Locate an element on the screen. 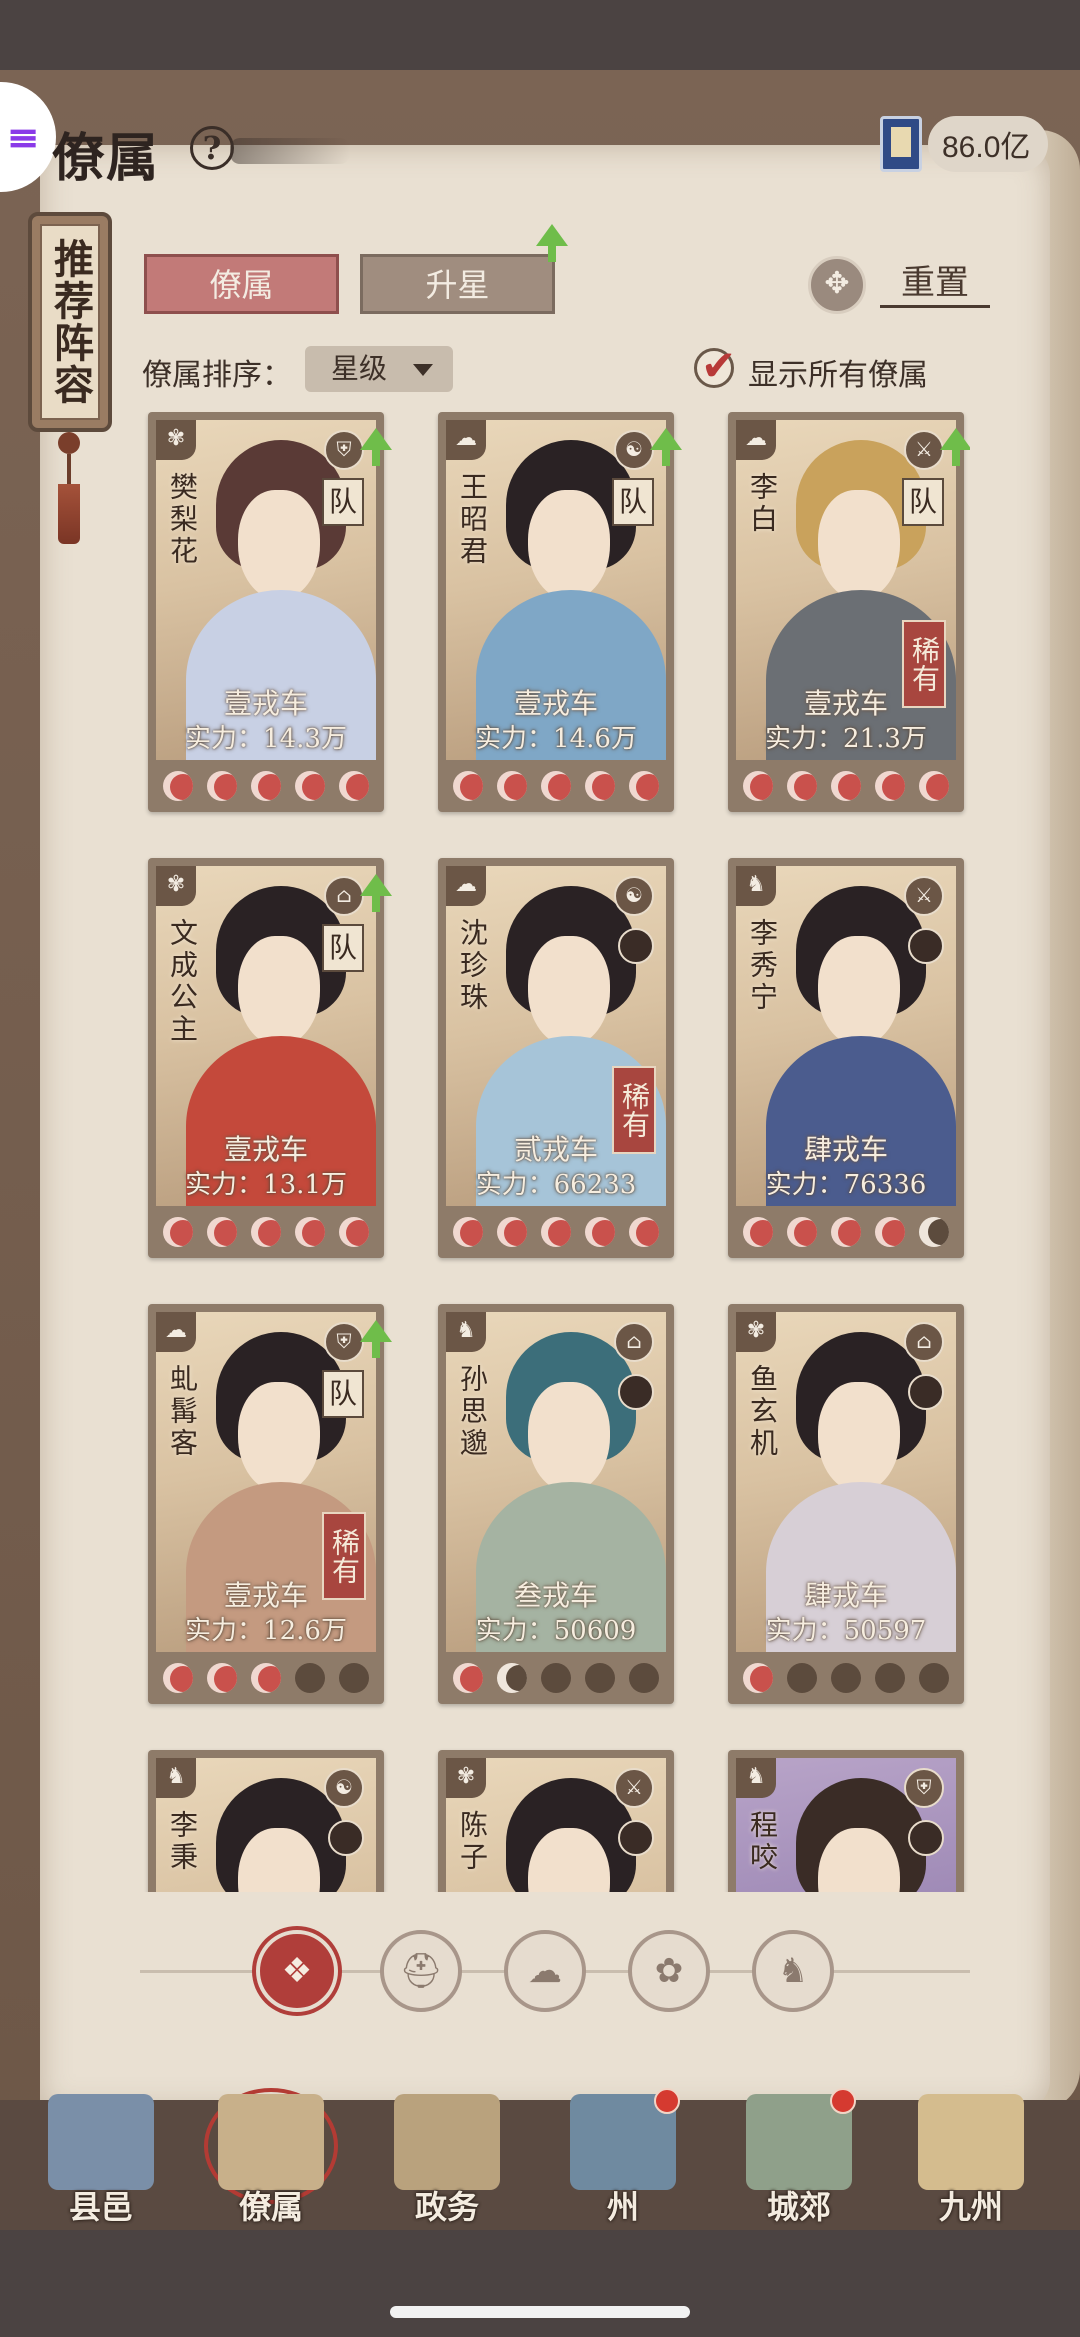 This screenshot has height=2337, width=1080. nav-item: 僚属 is located at coordinates (271, 2157).